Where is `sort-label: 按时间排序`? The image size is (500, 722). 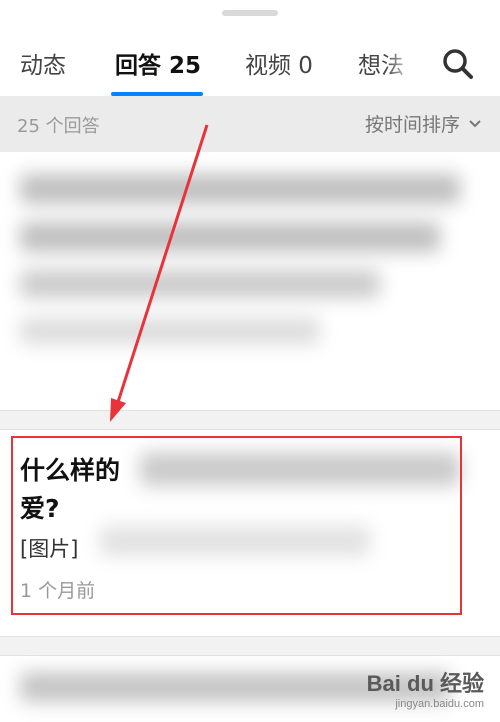 sort-label: 按时间排序 is located at coordinates (412, 125).